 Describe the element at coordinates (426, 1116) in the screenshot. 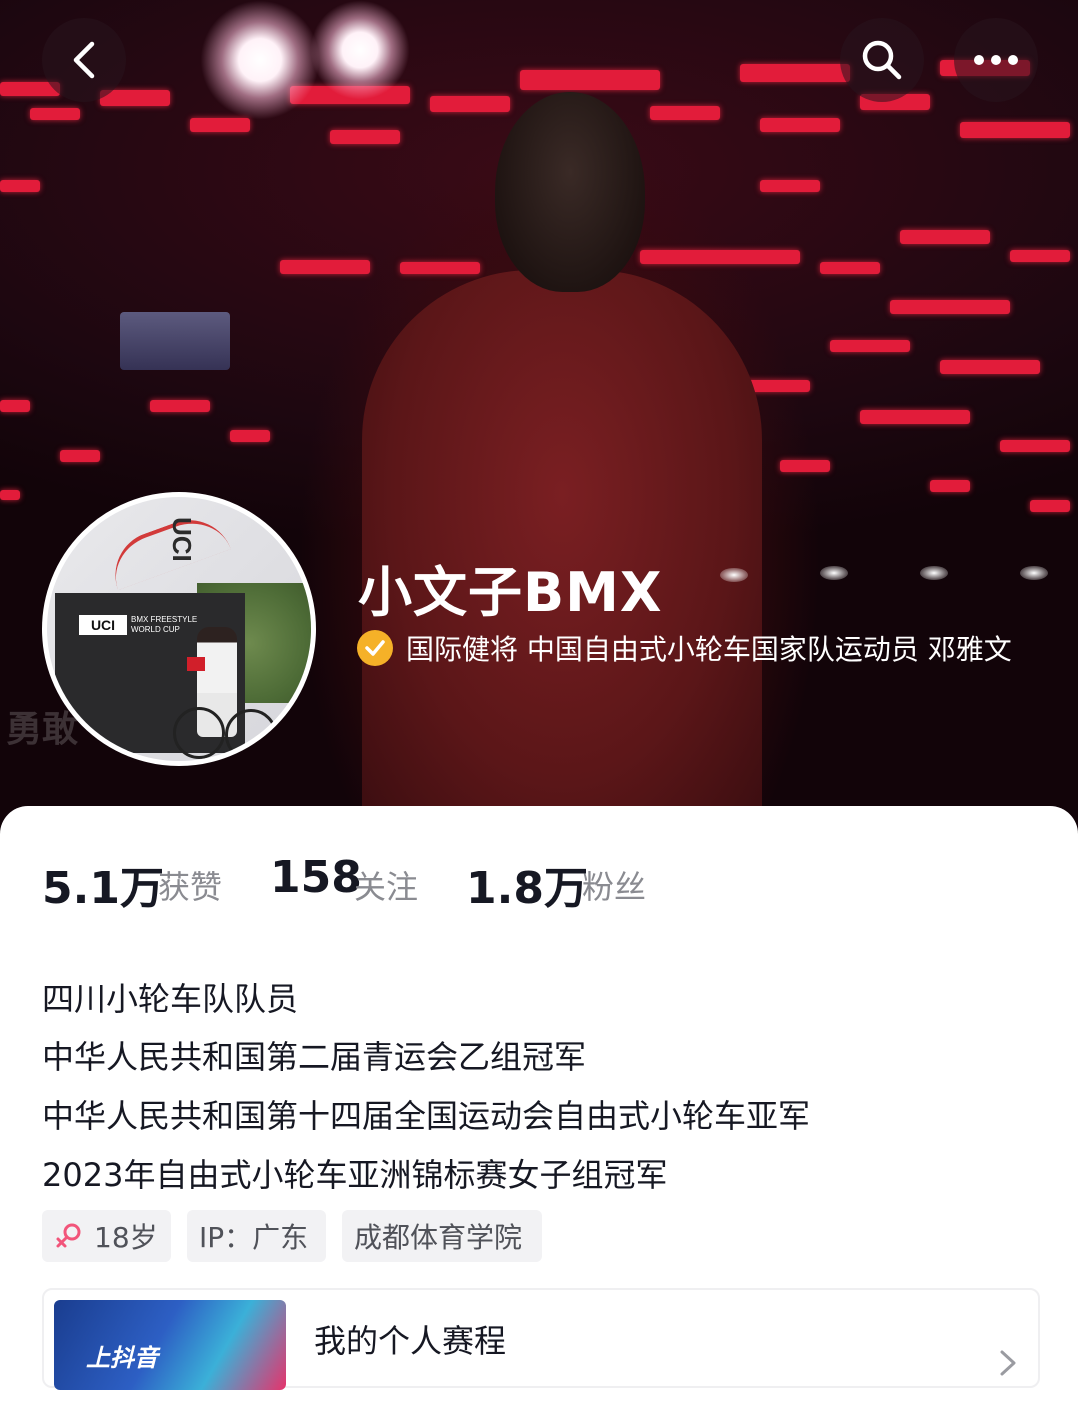

I see `bio-line: 中华人民共和国第十四届全国运动会自由式小轮车亚军` at that location.